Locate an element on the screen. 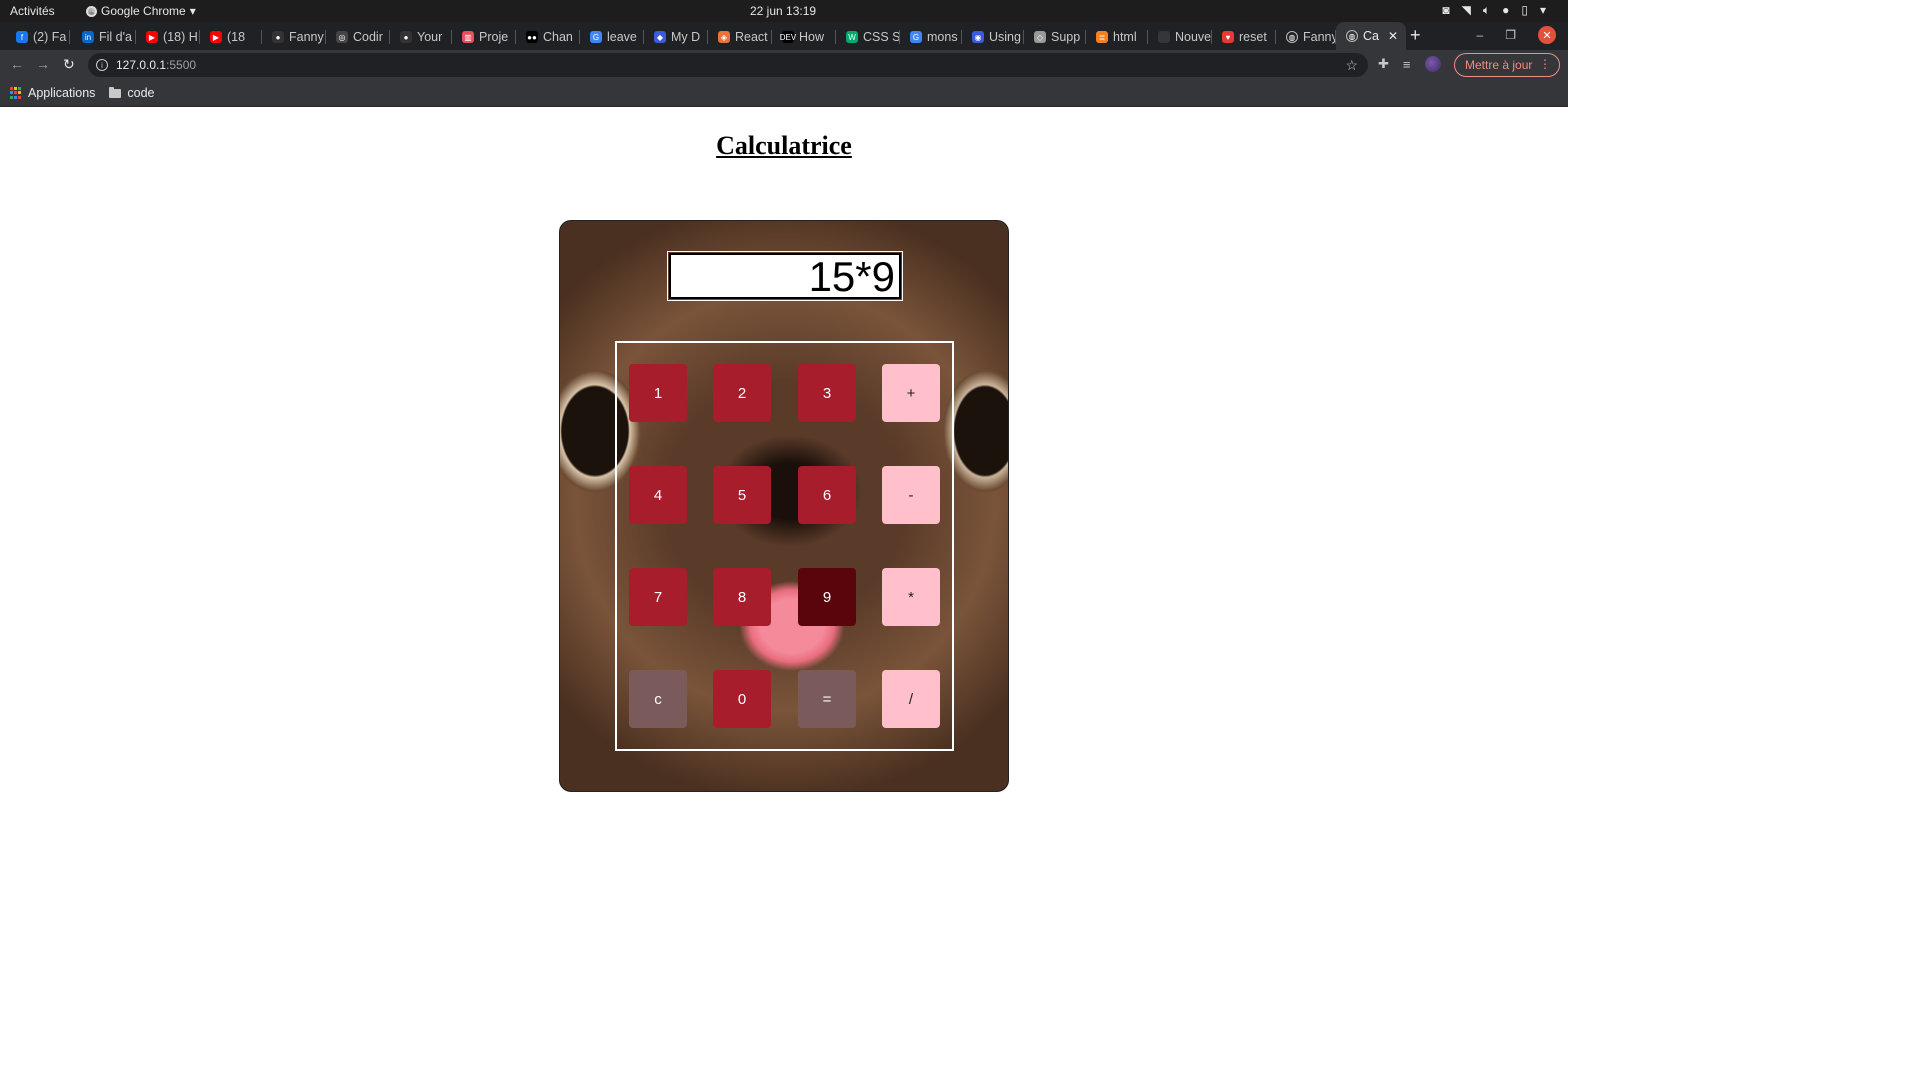 The width and height of the screenshot is (1920, 1080). update-button: Mettre à jour ⋮ is located at coordinates (1507, 65).